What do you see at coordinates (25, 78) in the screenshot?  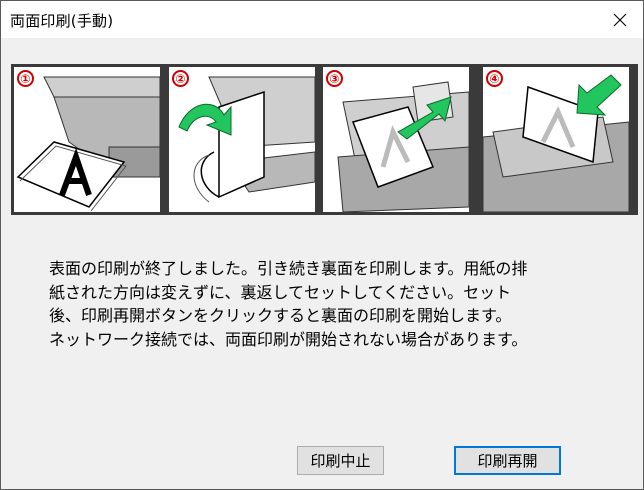 I see `step-number-badge: ①` at bounding box center [25, 78].